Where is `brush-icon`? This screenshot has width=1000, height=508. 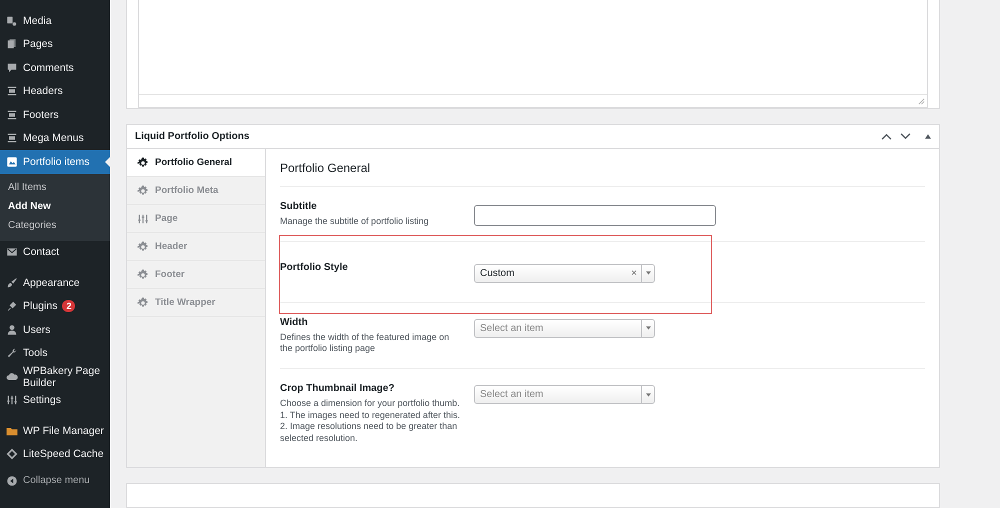
brush-icon is located at coordinates (12, 282).